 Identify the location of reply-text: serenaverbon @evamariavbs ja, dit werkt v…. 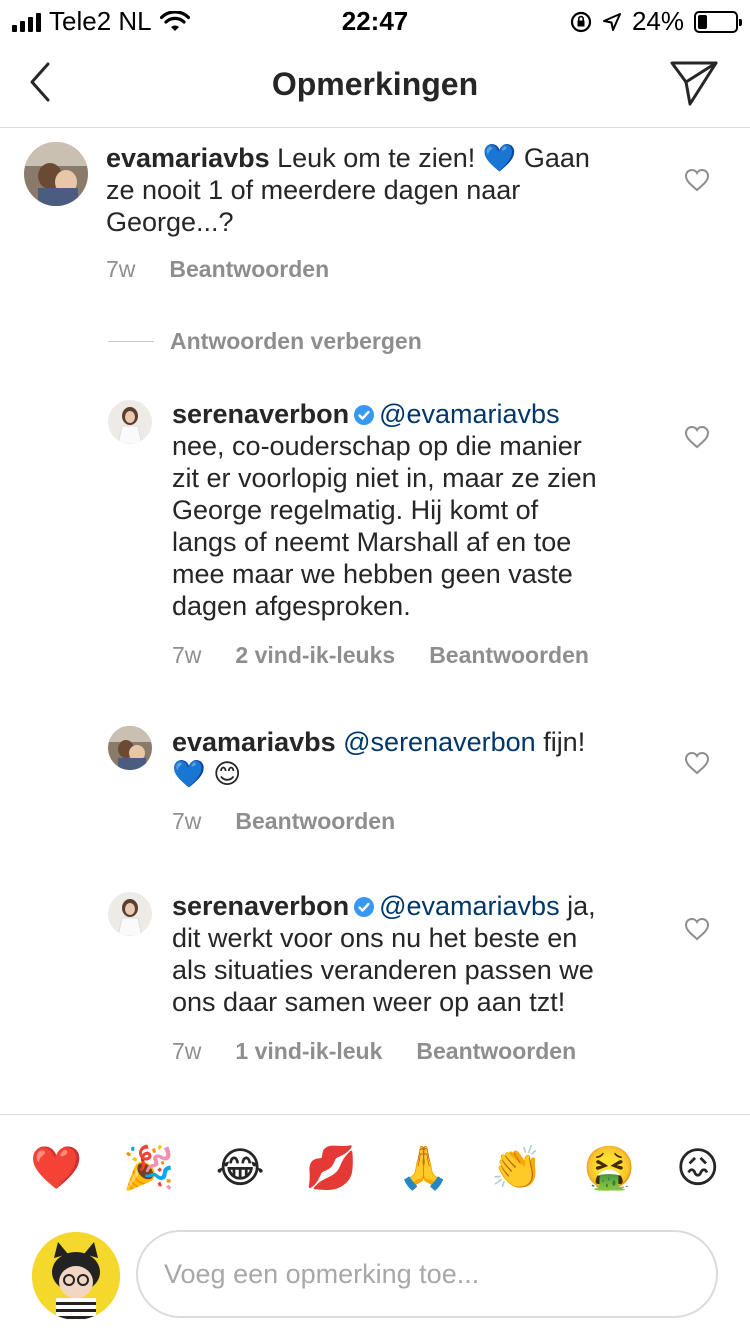
(407, 954).